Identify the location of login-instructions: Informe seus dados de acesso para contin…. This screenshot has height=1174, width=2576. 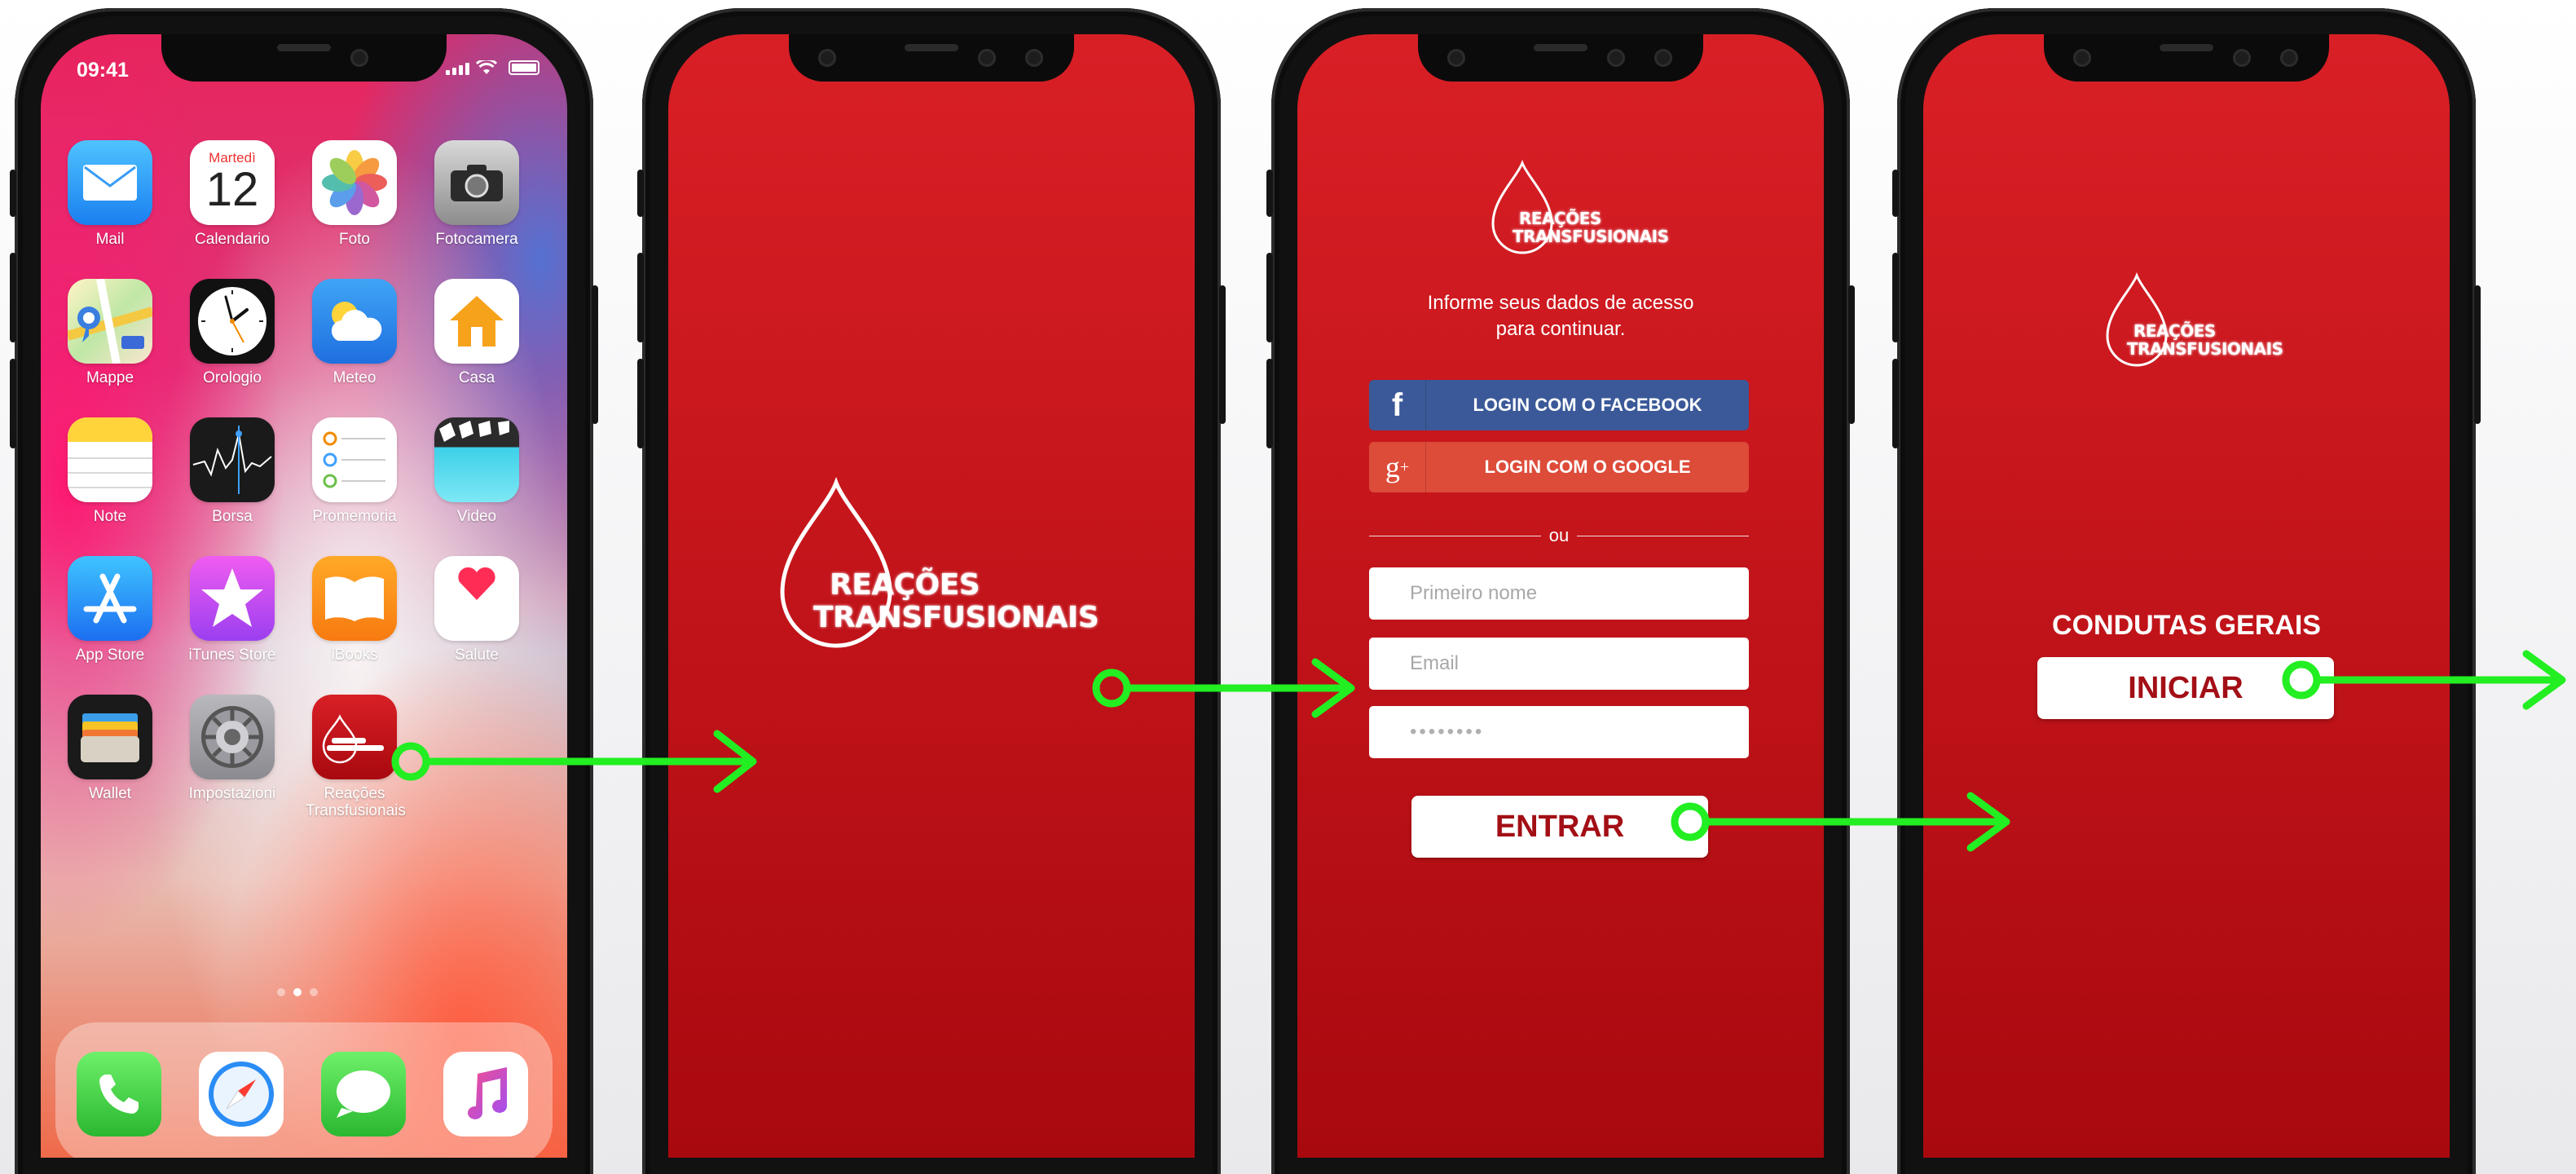
(1561, 316).